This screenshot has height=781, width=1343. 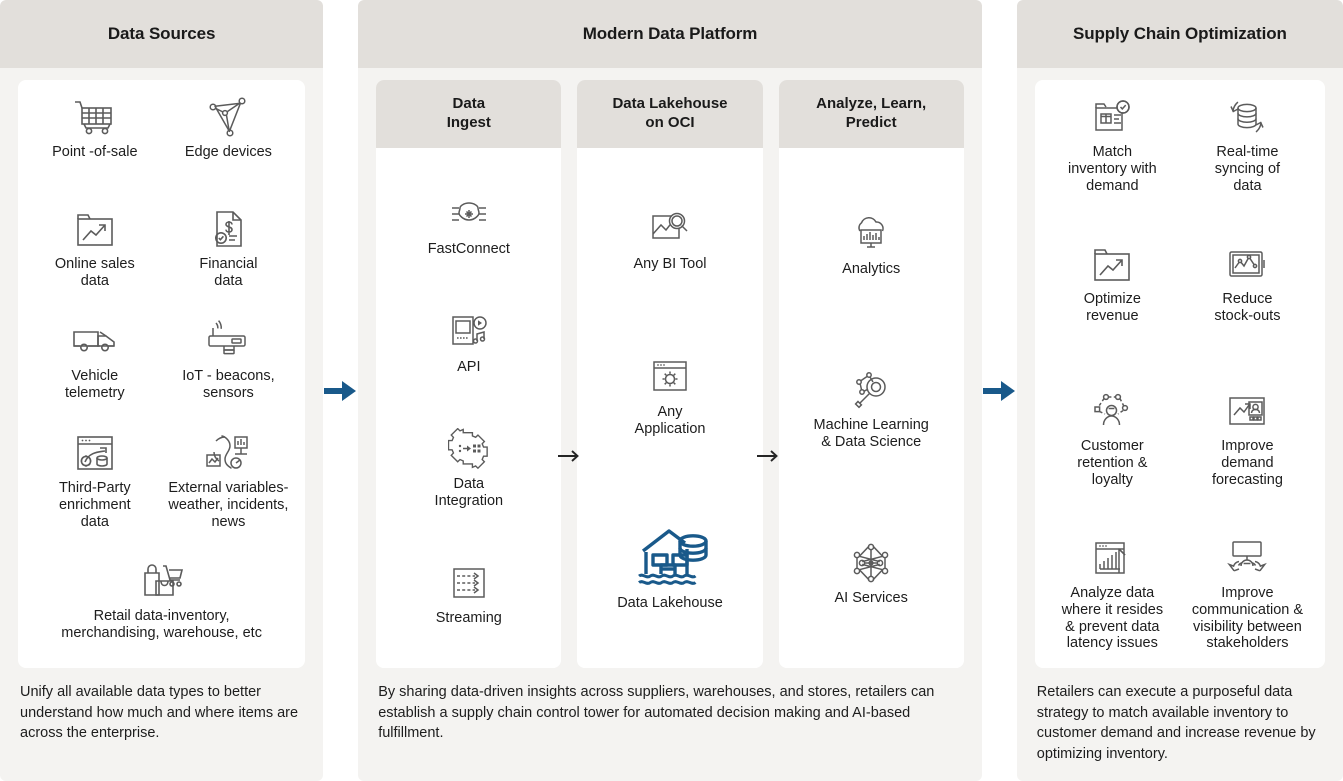 I want to click on item-label: Online sales data, so click(x=94, y=272).